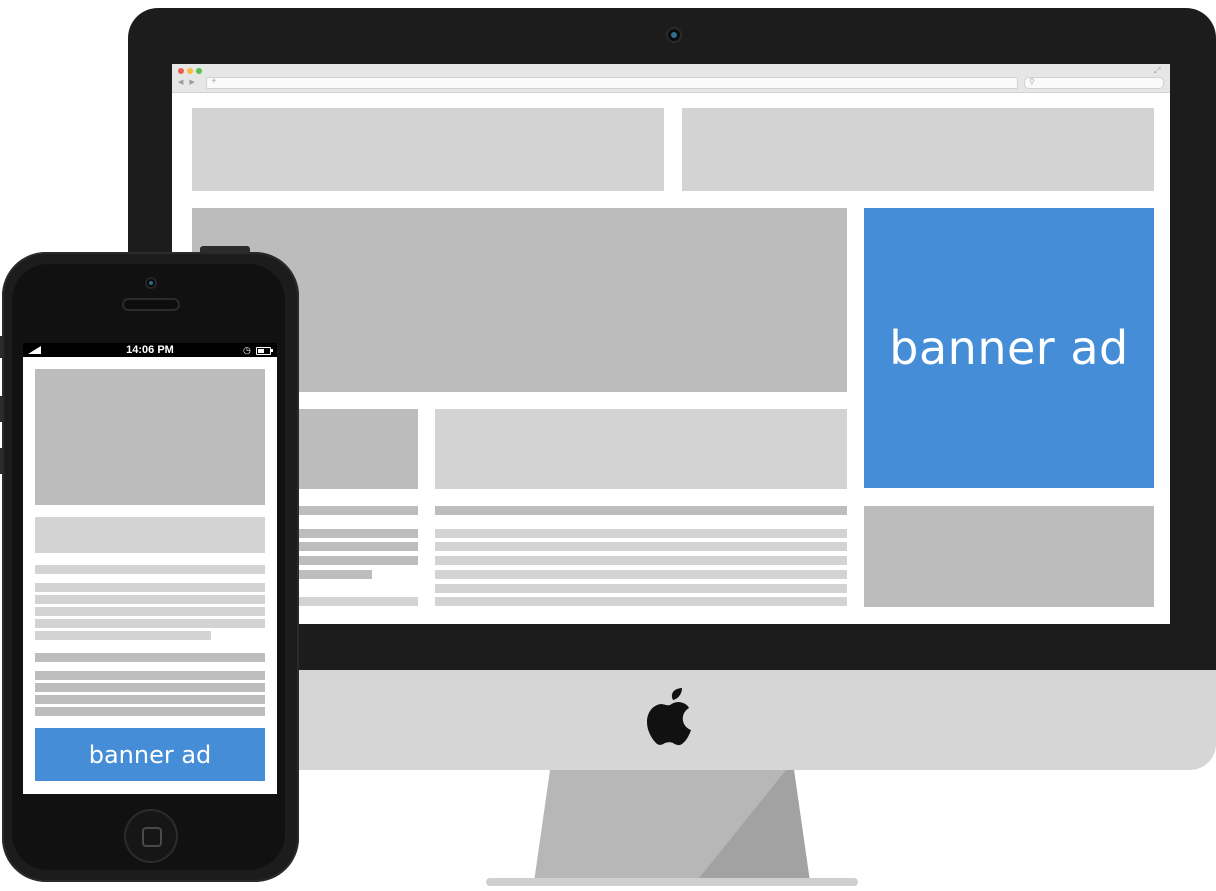  What do you see at coordinates (190, 71) in the screenshot?
I see `minimize-window-button` at bounding box center [190, 71].